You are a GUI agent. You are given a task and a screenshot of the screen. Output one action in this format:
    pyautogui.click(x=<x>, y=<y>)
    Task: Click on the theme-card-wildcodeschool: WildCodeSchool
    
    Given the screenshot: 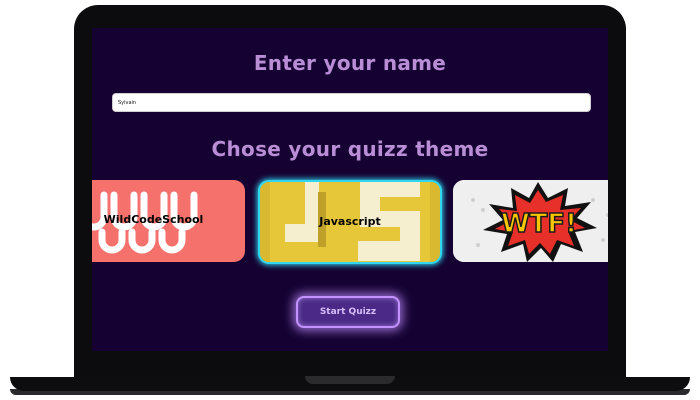 What is the action you would take?
    pyautogui.click(x=168, y=221)
    